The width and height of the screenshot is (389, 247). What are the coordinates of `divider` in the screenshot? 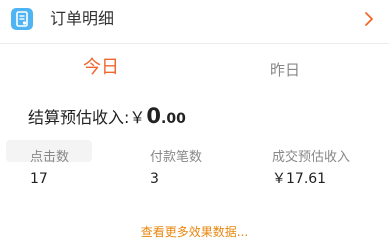 It's located at (194, 43).